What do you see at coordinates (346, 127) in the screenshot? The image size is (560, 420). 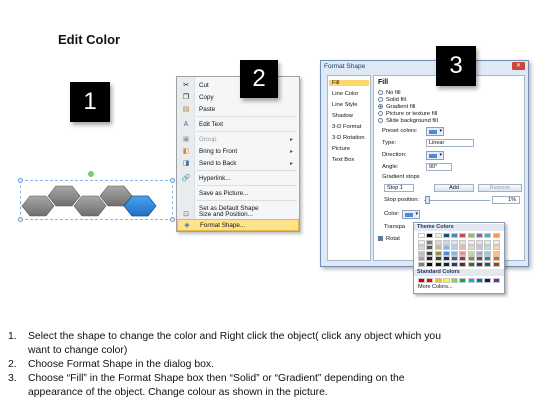 I see `category-3d-format: 3-D Format` at bounding box center [346, 127].